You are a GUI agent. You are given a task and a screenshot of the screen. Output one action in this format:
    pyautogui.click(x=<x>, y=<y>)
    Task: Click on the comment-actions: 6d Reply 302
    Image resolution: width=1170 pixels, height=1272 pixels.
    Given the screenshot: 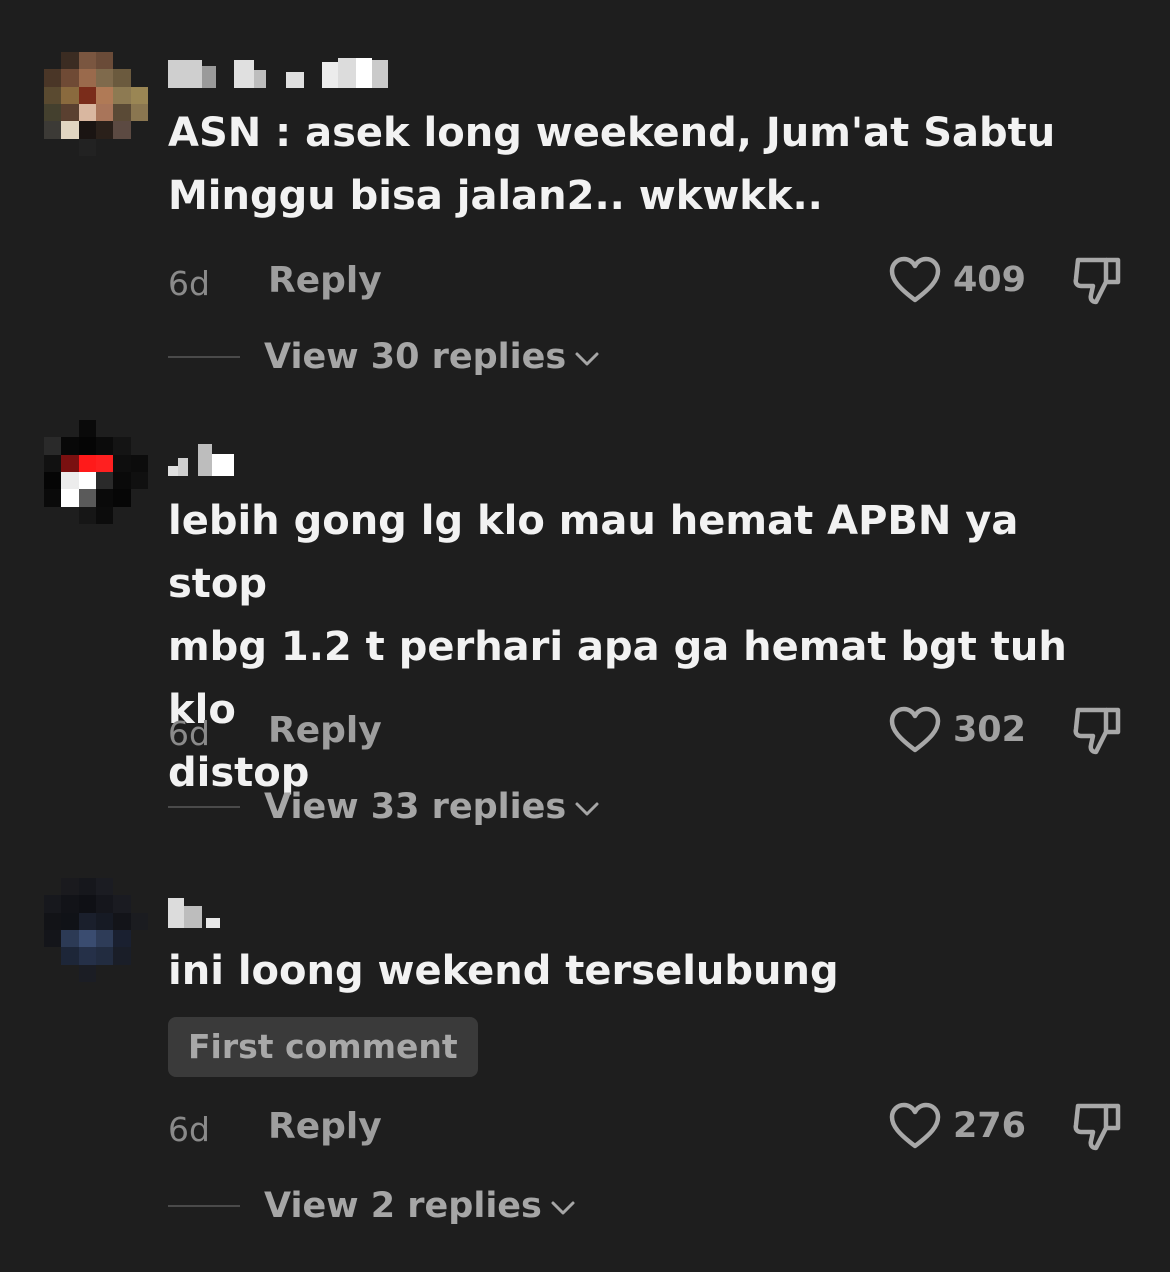 What is the action you would take?
    pyautogui.click(x=646, y=732)
    